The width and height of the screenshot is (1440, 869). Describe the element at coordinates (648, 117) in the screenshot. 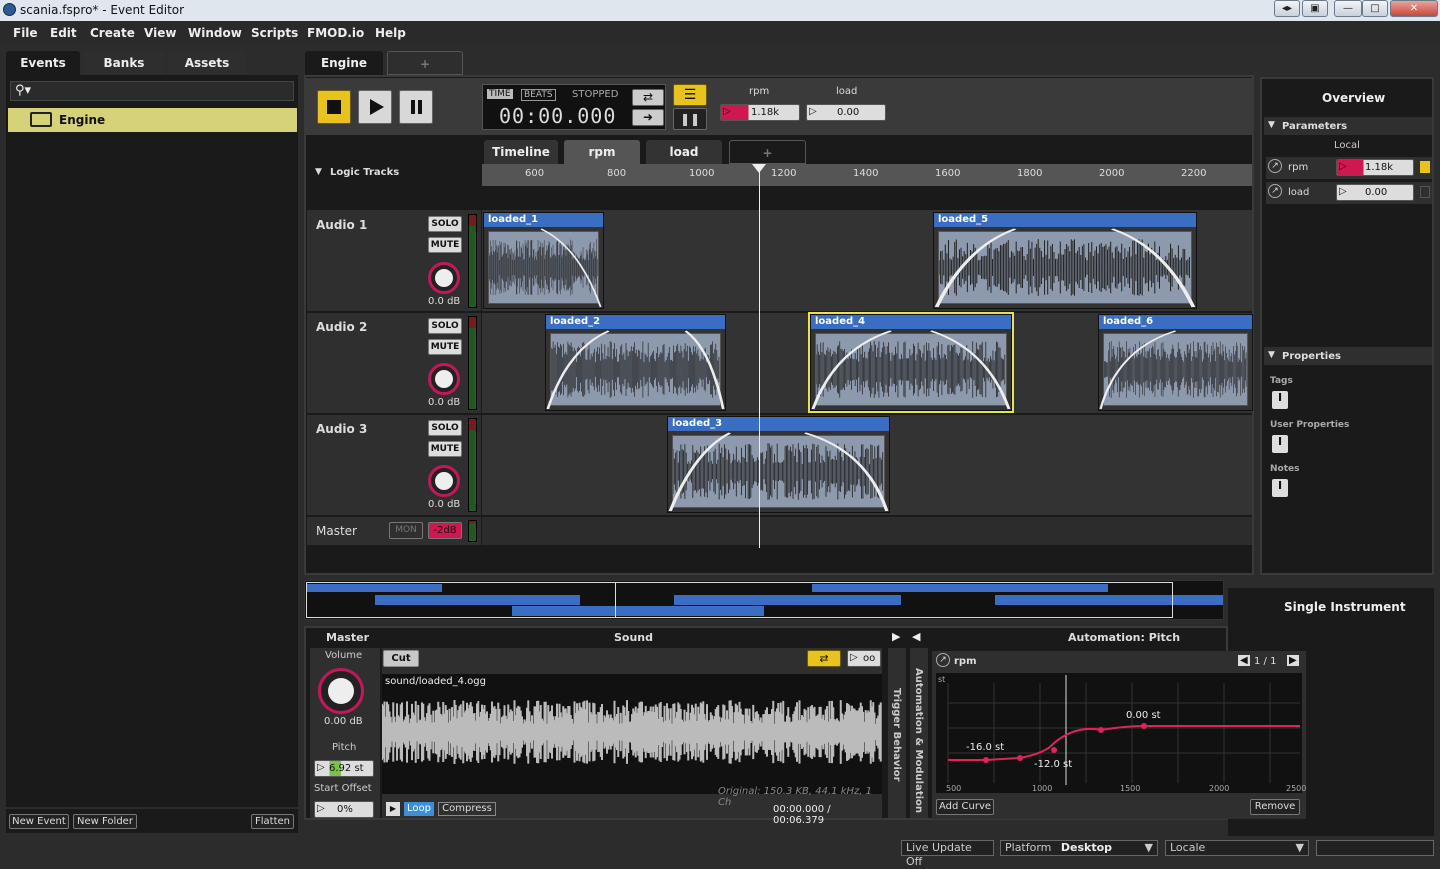

I see `follow-icon: ➜` at that location.